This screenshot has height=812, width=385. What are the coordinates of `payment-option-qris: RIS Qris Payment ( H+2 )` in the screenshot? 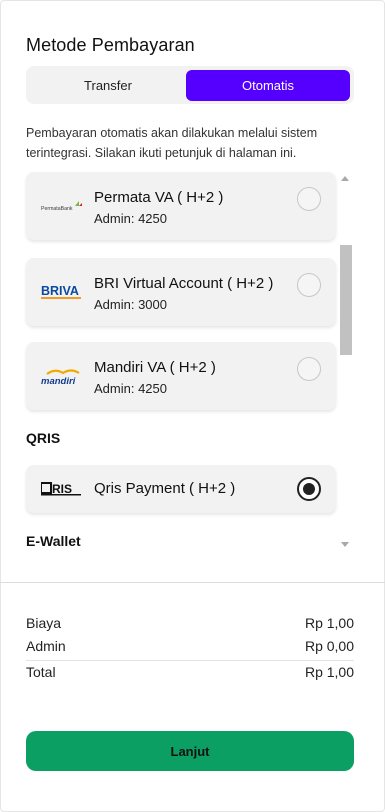 It's located at (181, 489).